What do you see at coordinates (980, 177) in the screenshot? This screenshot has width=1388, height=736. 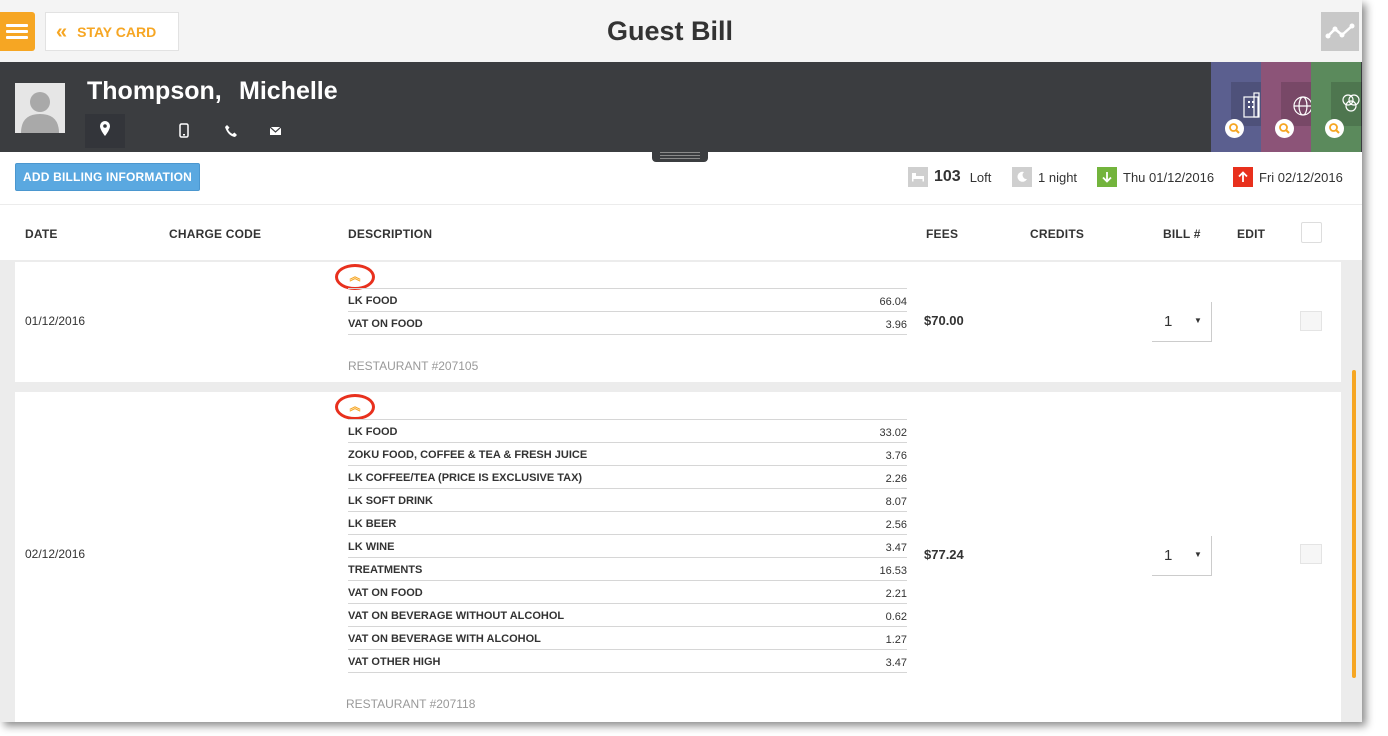 I see `room-type: Loft` at bounding box center [980, 177].